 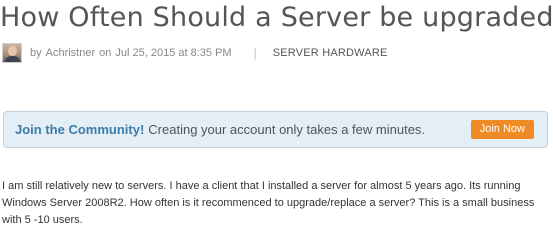 I want to click on page-title: How Often Should a Server be upgraded?, so click(x=276, y=17).